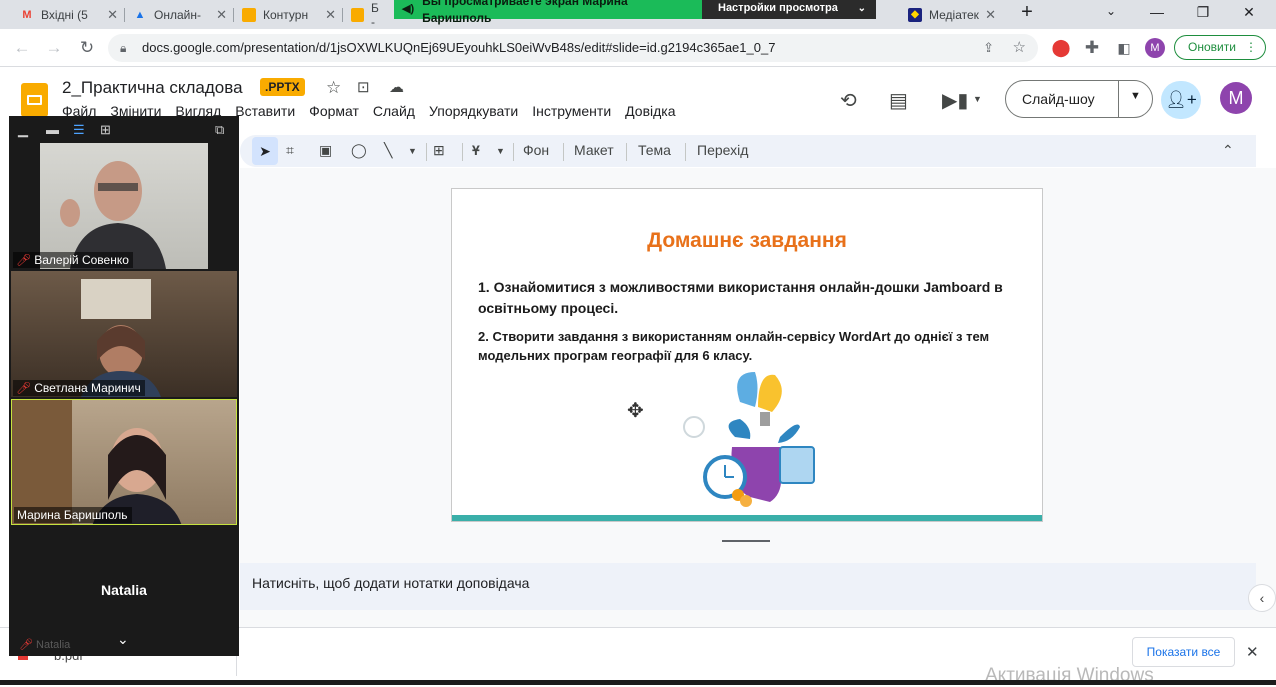 Image resolution: width=1276 pixels, height=687 pixels. What do you see at coordinates (748, 586) in the screenshot?
I see `speaker-notes-area: Натисніть, щоб додати нотатки доповідача` at bounding box center [748, 586].